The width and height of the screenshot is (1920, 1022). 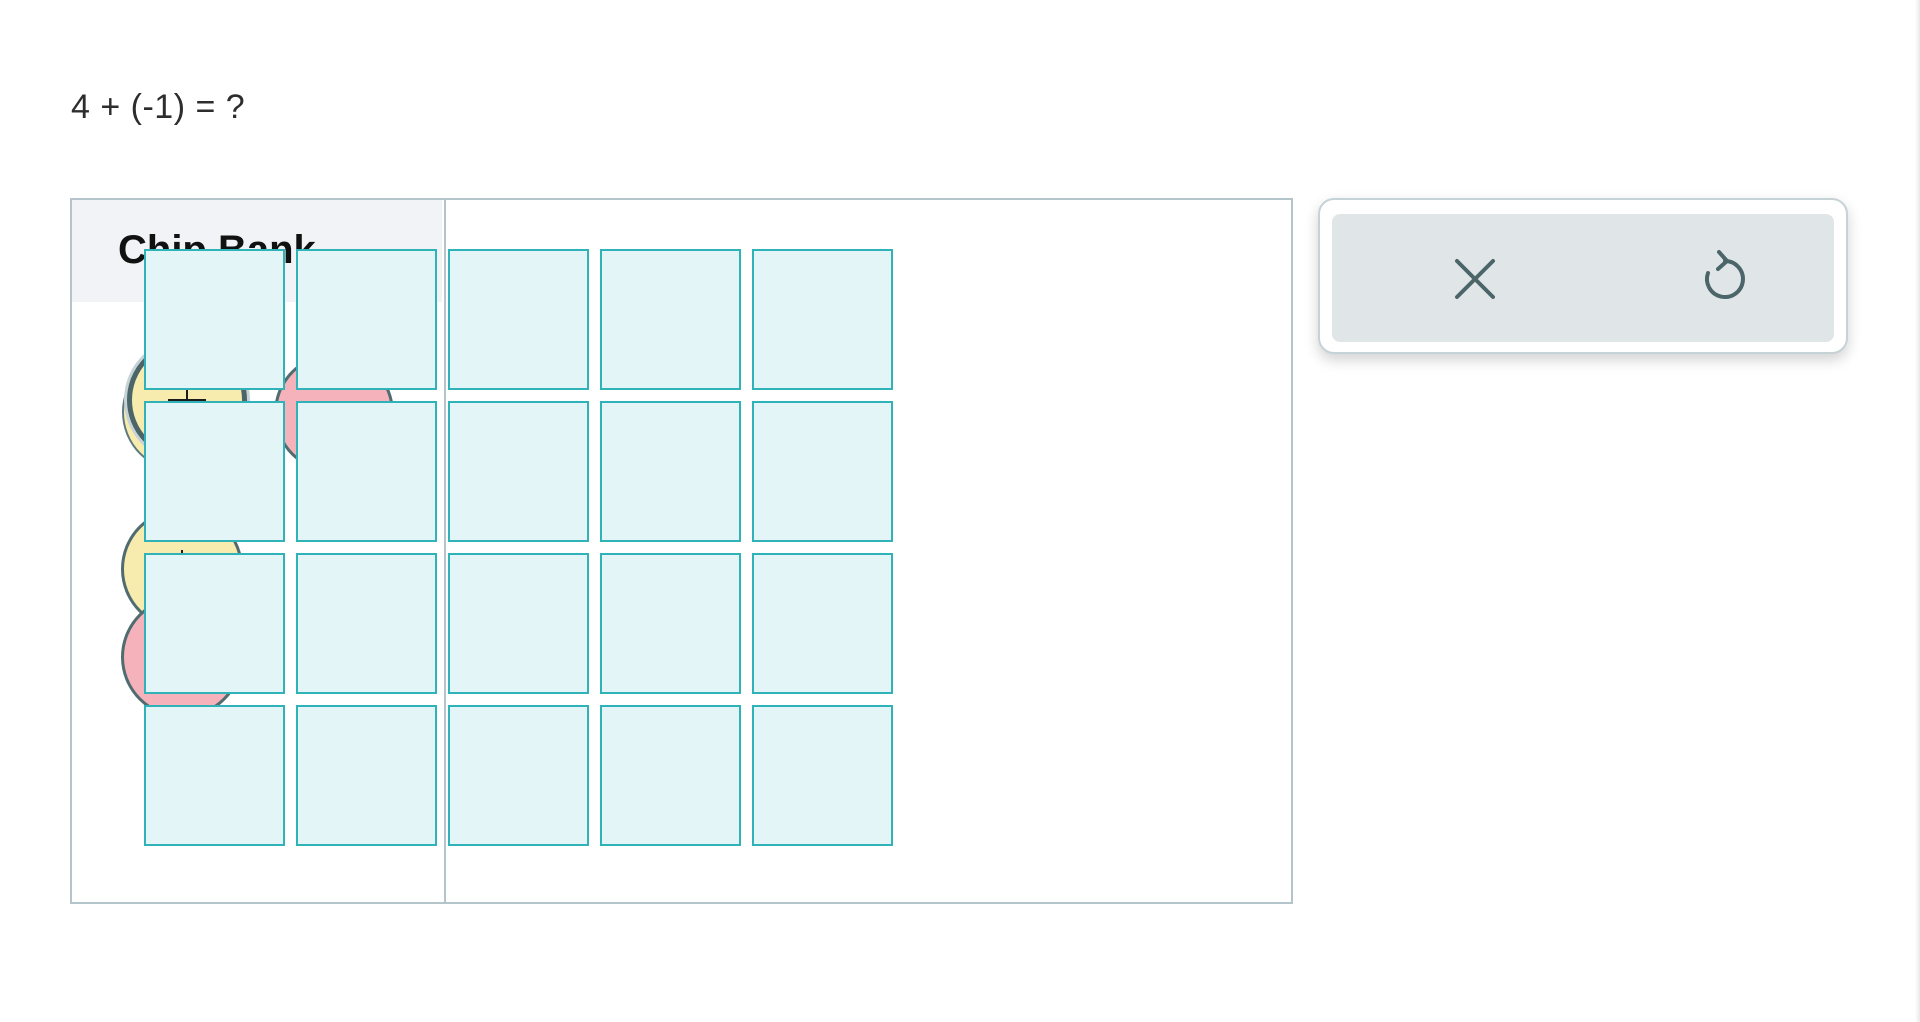 I want to click on scrollbar-edge, so click(x=1917, y=511).